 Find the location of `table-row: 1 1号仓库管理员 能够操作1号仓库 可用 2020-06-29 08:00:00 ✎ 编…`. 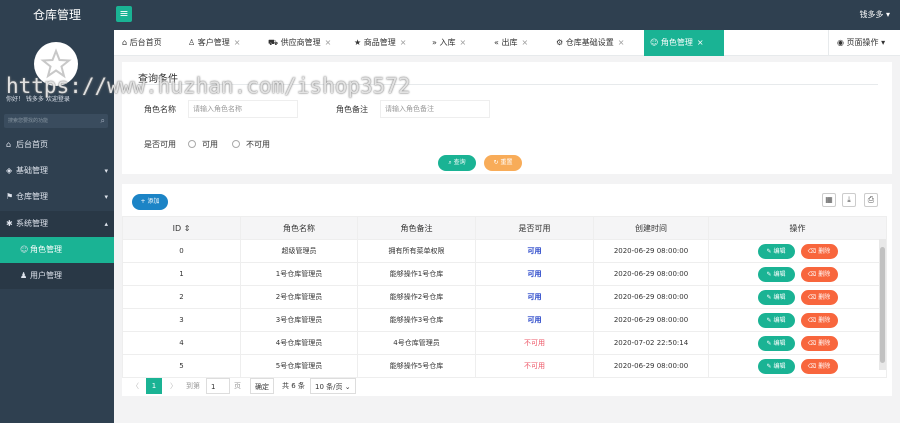

table-row: 1 1号仓库管理员 能够操作1号仓库 可用 2020-06-29 08:00:00 ✎ 编… is located at coordinates (504, 274).